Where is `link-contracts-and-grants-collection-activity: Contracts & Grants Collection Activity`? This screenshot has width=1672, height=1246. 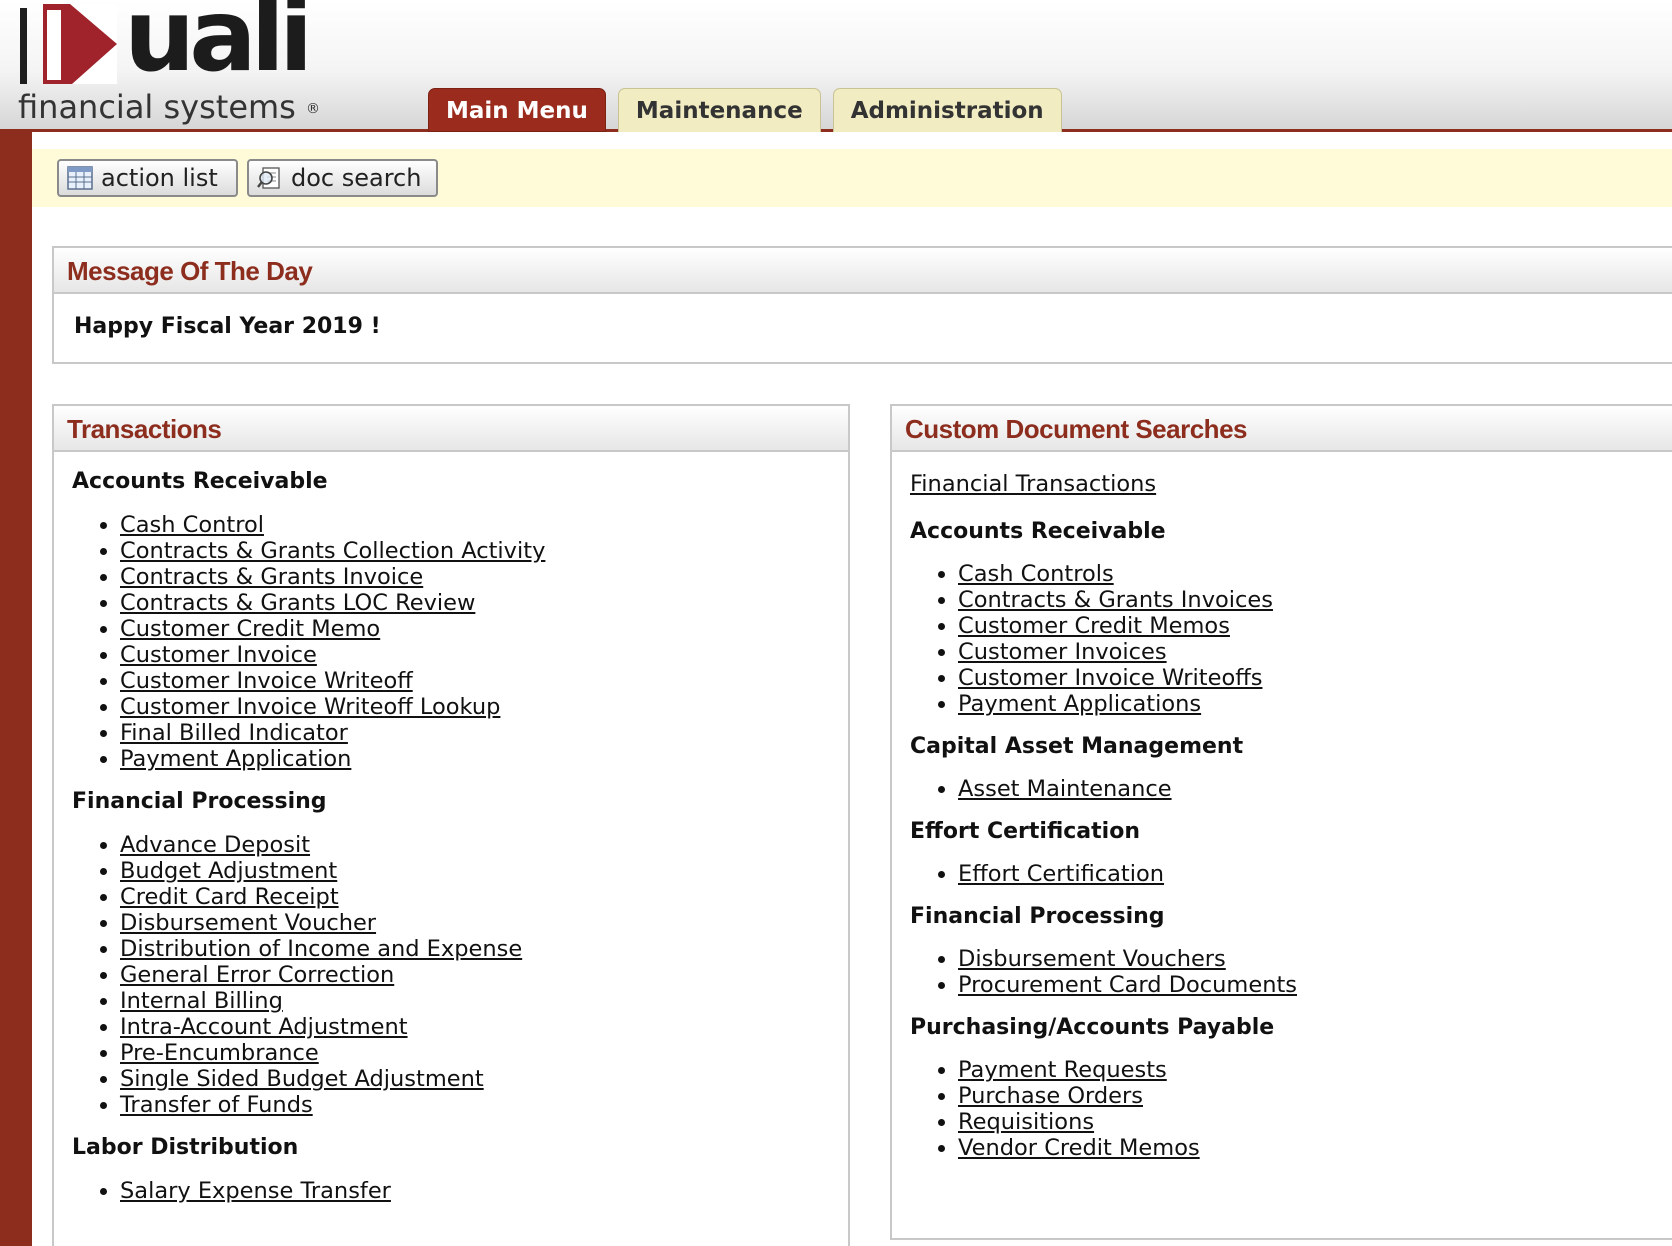 link-contracts-and-grants-collection-activity: Contracts & Grants Collection Activity is located at coordinates (332, 551).